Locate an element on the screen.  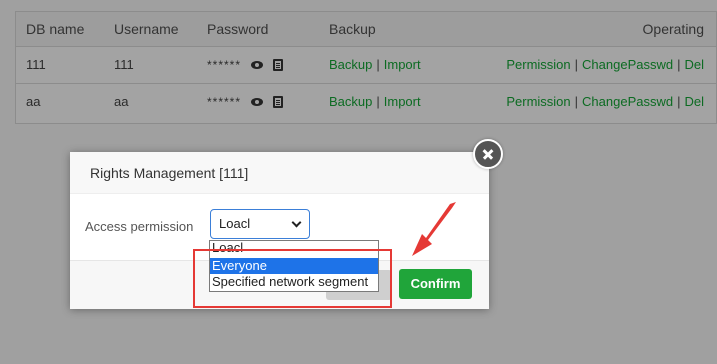
header-db-name: DB name is located at coordinates (55, 29).